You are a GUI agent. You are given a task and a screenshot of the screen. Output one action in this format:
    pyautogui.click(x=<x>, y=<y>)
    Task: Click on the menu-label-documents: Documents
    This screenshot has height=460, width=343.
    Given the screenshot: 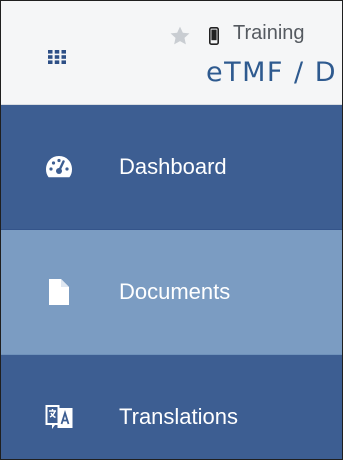 What is the action you would take?
    pyautogui.click(x=175, y=291)
    